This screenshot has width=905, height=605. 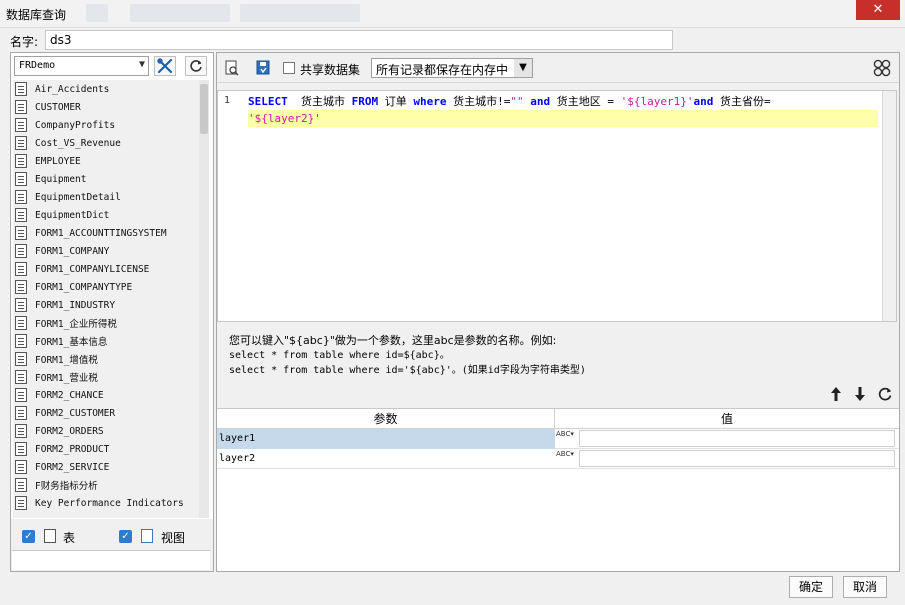 What do you see at coordinates (111, 341) in the screenshot?
I see `table-list-item: FORM1_基本信息` at bounding box center [111, 341].